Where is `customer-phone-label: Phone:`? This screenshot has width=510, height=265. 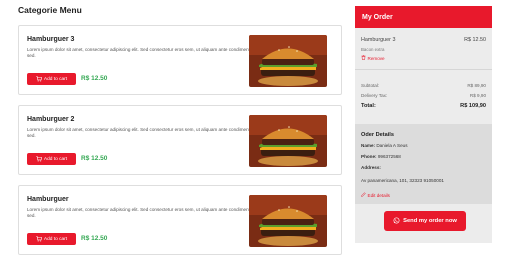
customer-phone-label: Phone: is located at coordinates (369, 156).